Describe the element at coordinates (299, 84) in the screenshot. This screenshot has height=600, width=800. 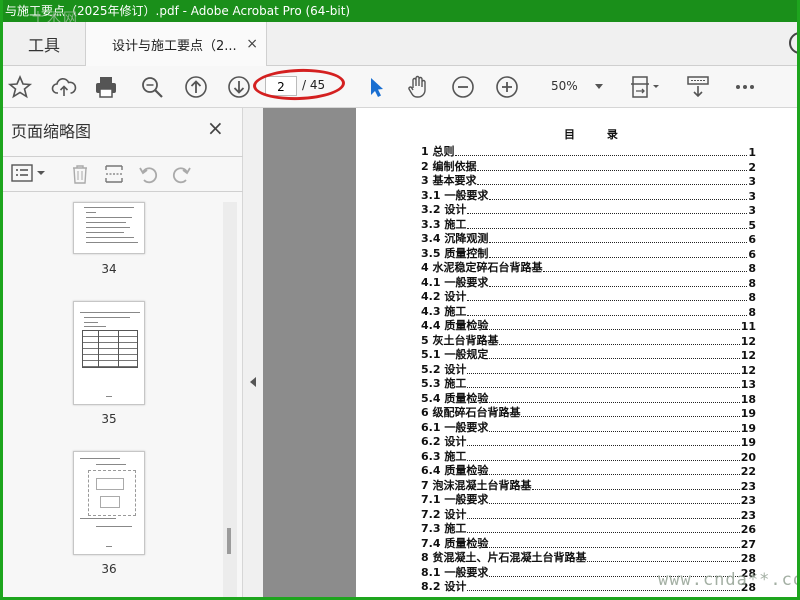
I see `red-annotation-oval` at that location.